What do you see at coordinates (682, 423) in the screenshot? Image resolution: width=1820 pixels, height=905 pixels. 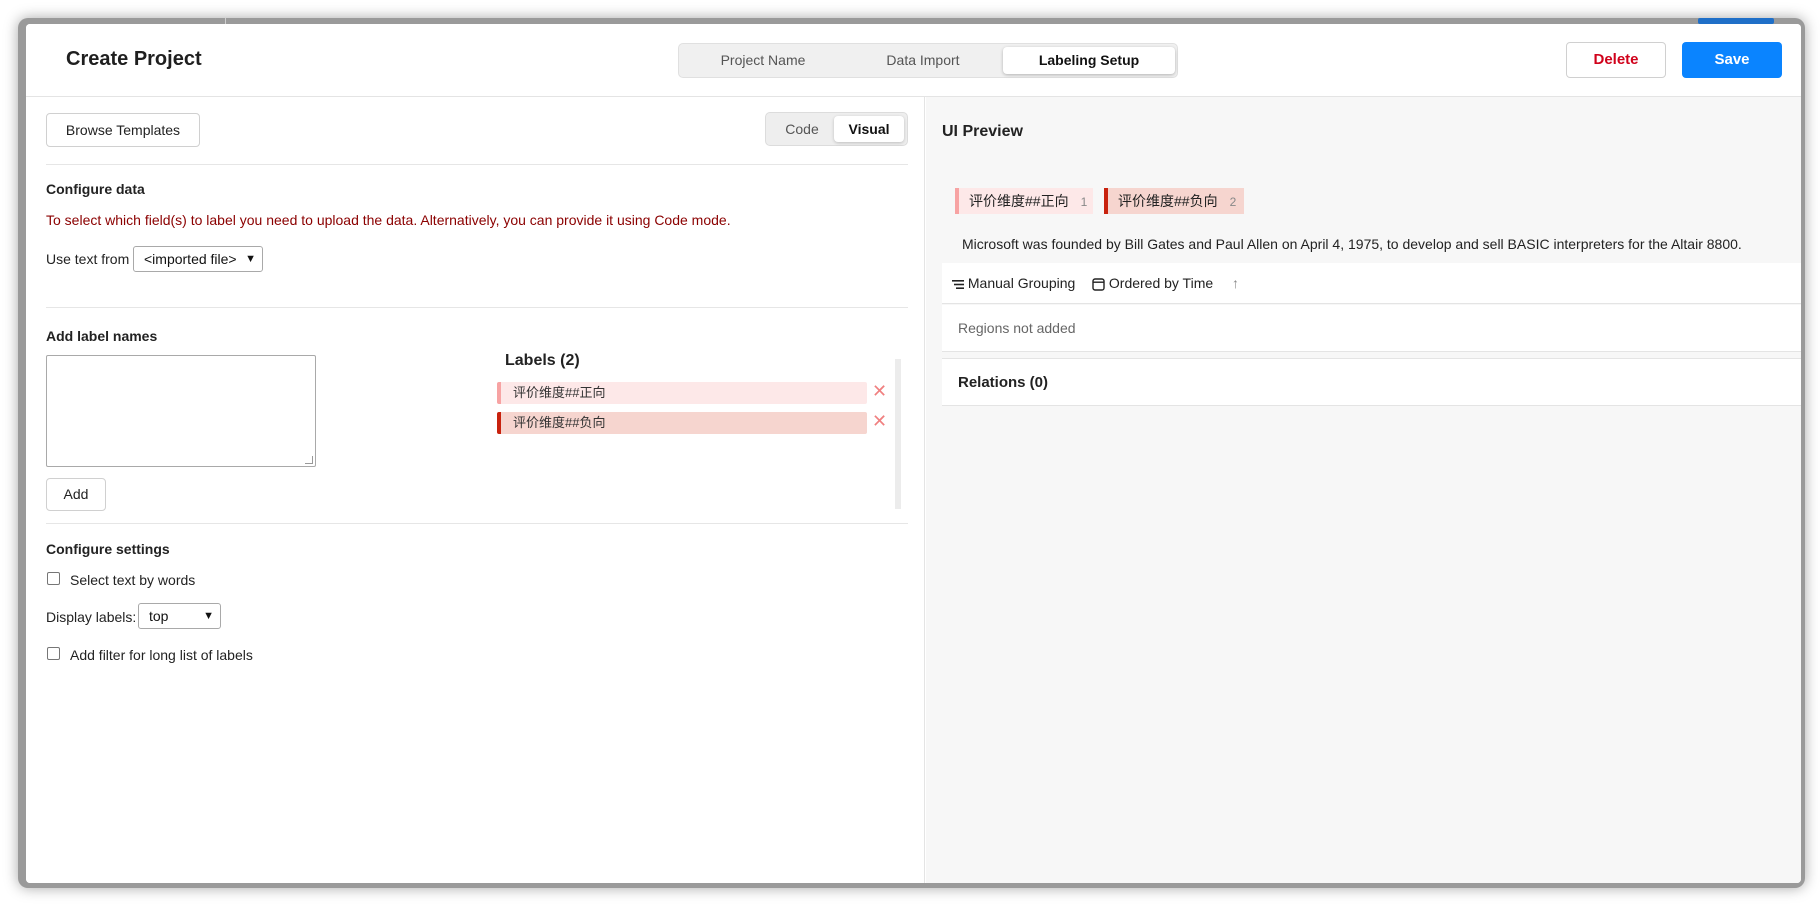 I see `label-item-negative: 评价维度##负向` at bounding box center [682, 423].